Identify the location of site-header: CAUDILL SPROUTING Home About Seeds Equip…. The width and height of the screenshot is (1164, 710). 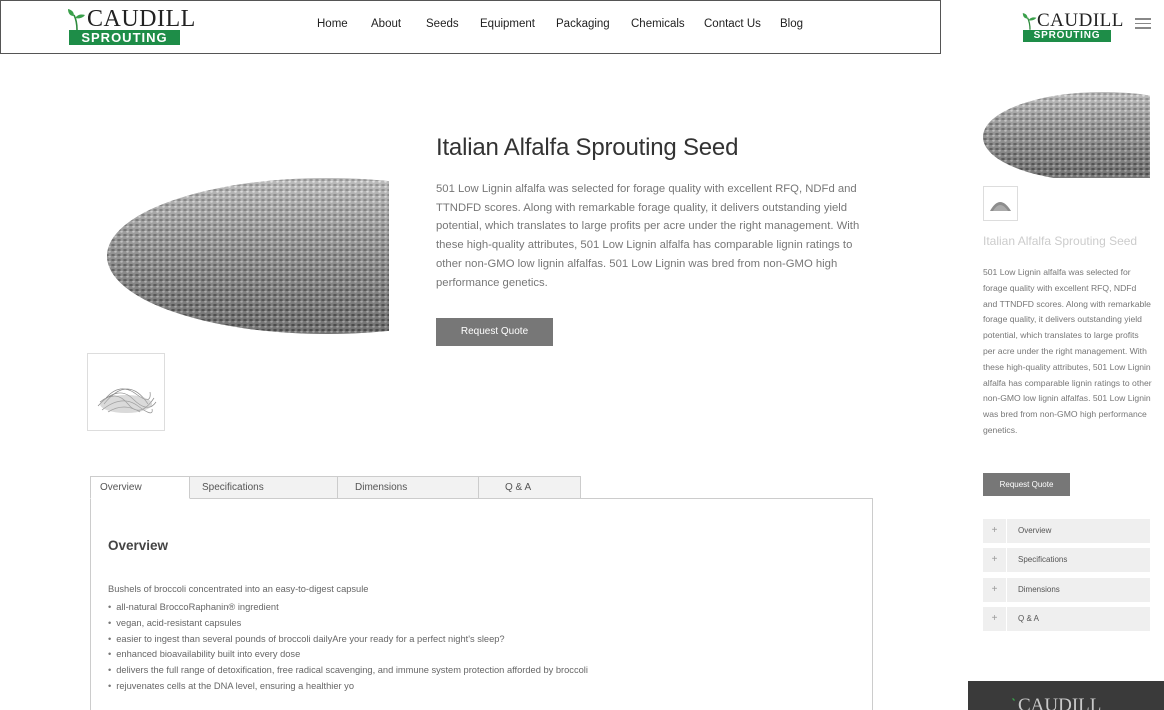
(470, 27).